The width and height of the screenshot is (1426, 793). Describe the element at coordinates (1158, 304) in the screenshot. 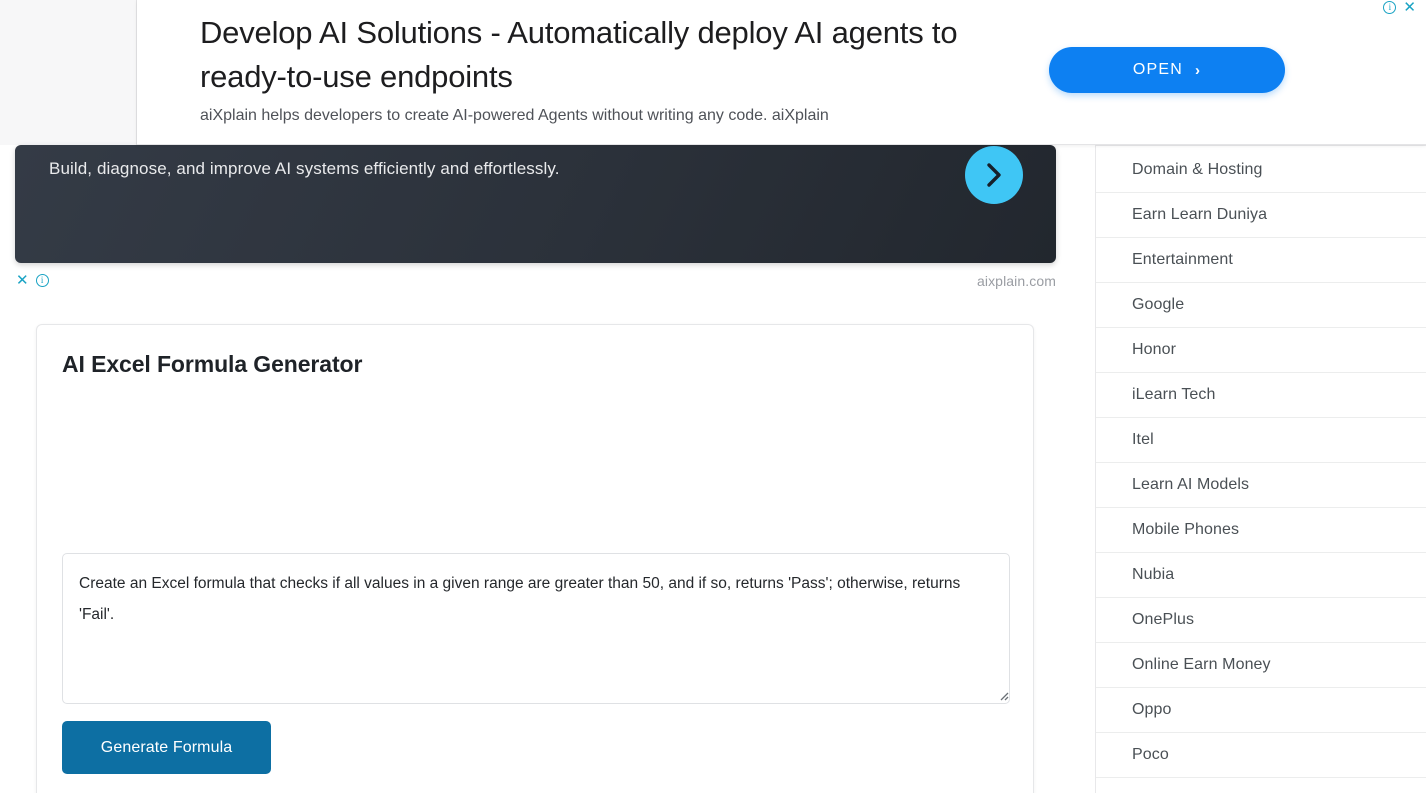

I see `sidebar-item-label: Google` at that location.